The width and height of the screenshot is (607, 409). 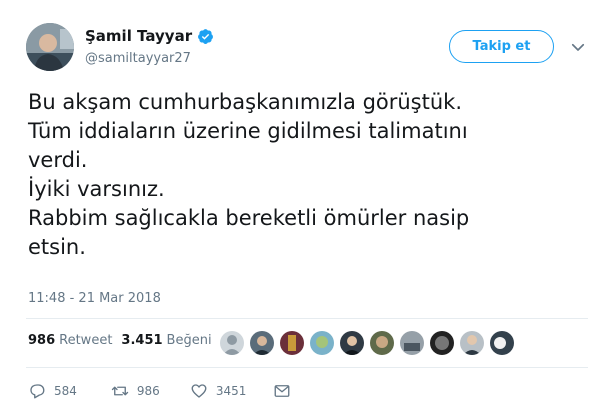 What do you see at coordinates (52, 391) in the screenshot?
I see `reply-button: 584` at bounding box center [52, 391].